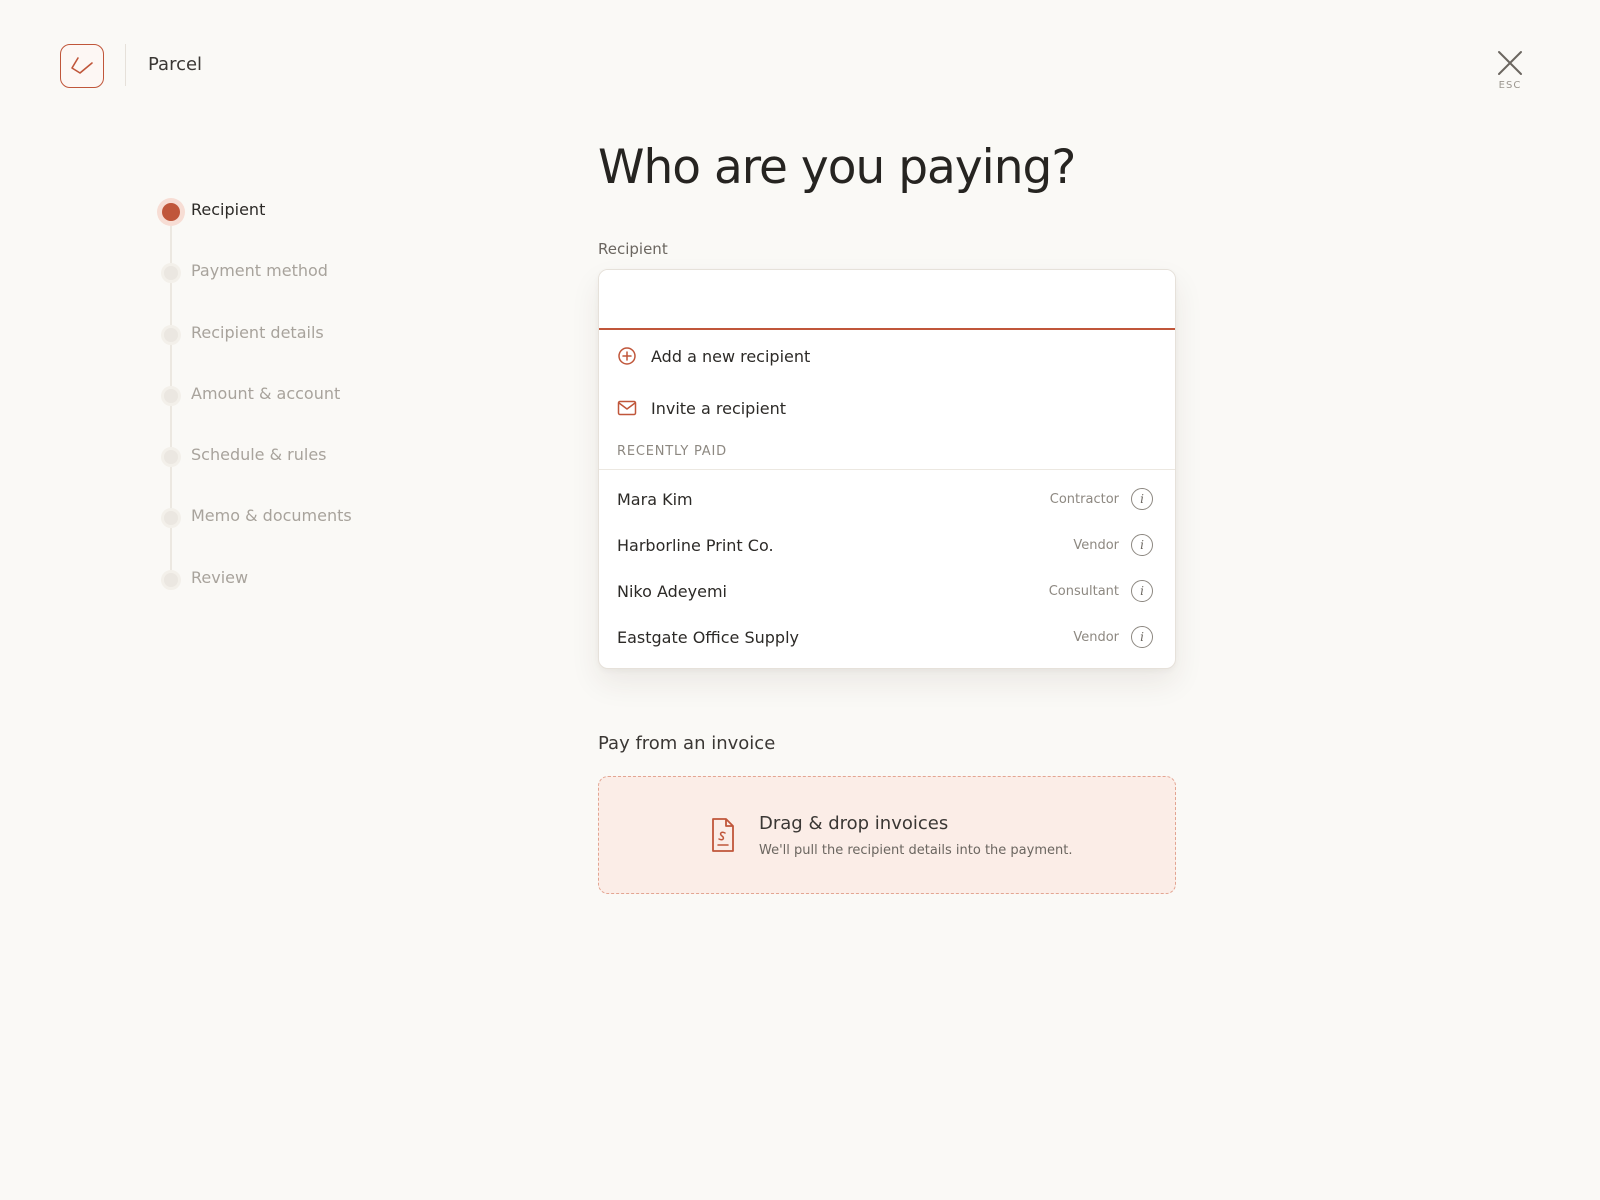  What do you see at coordinates (731, 356) in the screenshot?
I see `option-label: Add a new recipient` at bounding box center [731, 356].